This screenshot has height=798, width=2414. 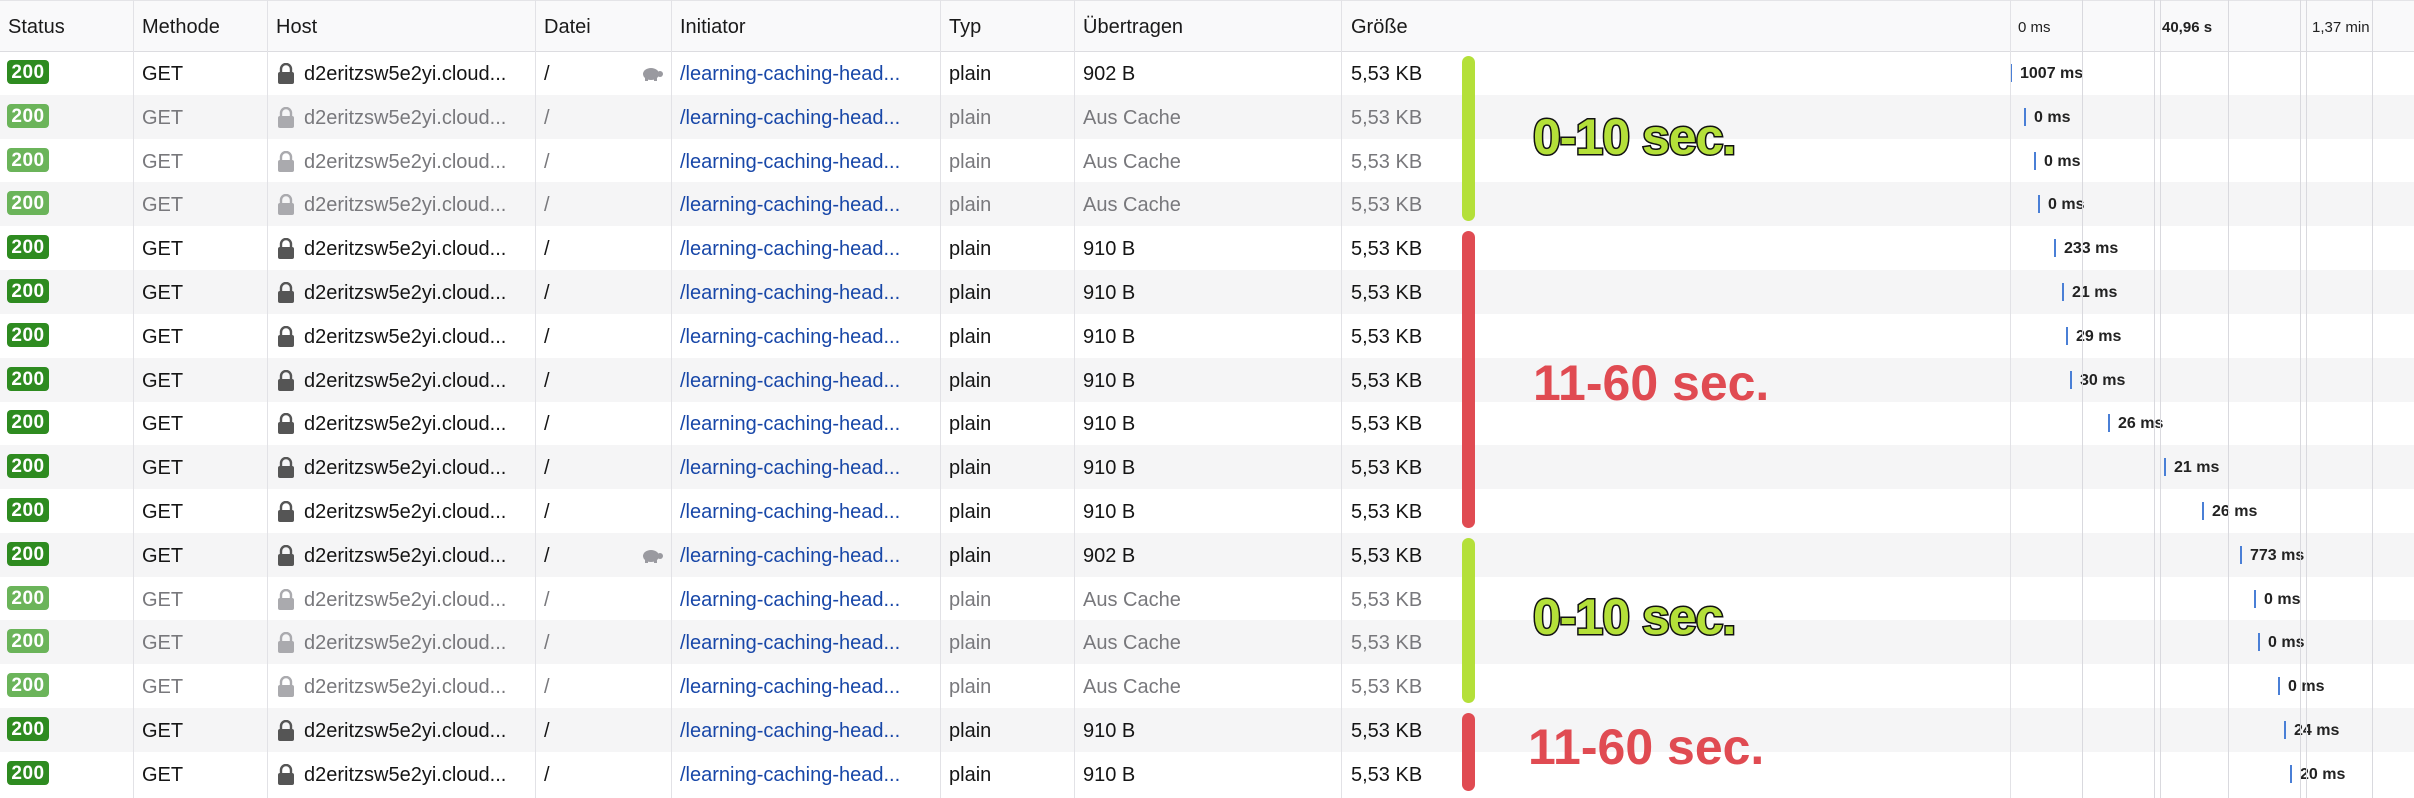 What do you see at coordinates (2052, 73) in the screenshot?
I see `timing-label: 1007 ms` at bounding box center [2052, 73].